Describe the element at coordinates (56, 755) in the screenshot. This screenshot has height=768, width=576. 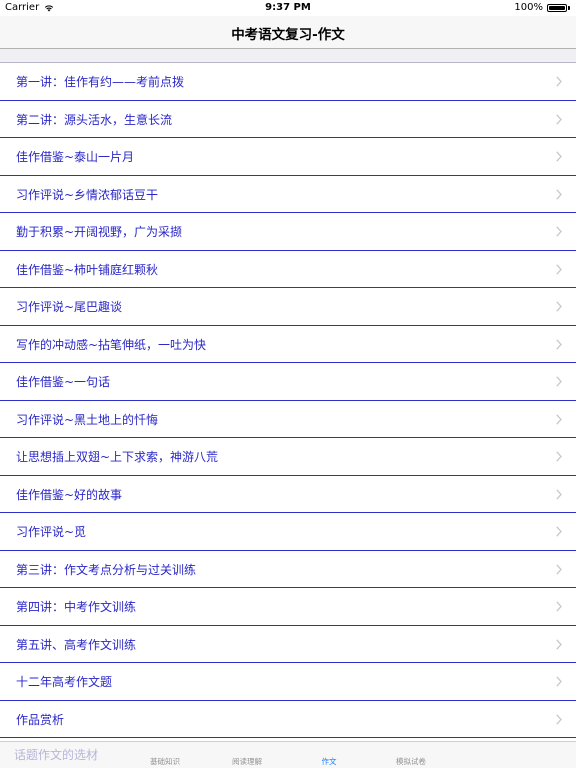
I see `scrolled-list-item-ghost: 话题作文的选材` at that location.